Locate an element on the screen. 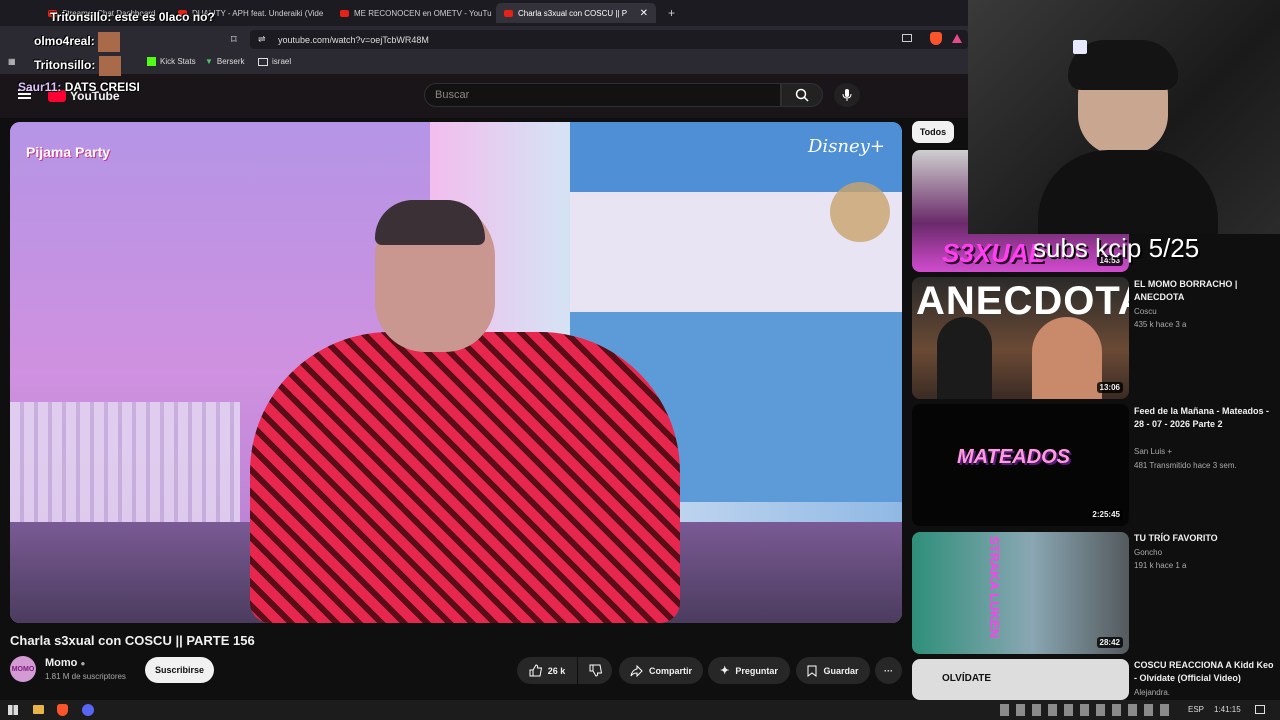  share-button: Compartir is located at coordinates (661, 670).